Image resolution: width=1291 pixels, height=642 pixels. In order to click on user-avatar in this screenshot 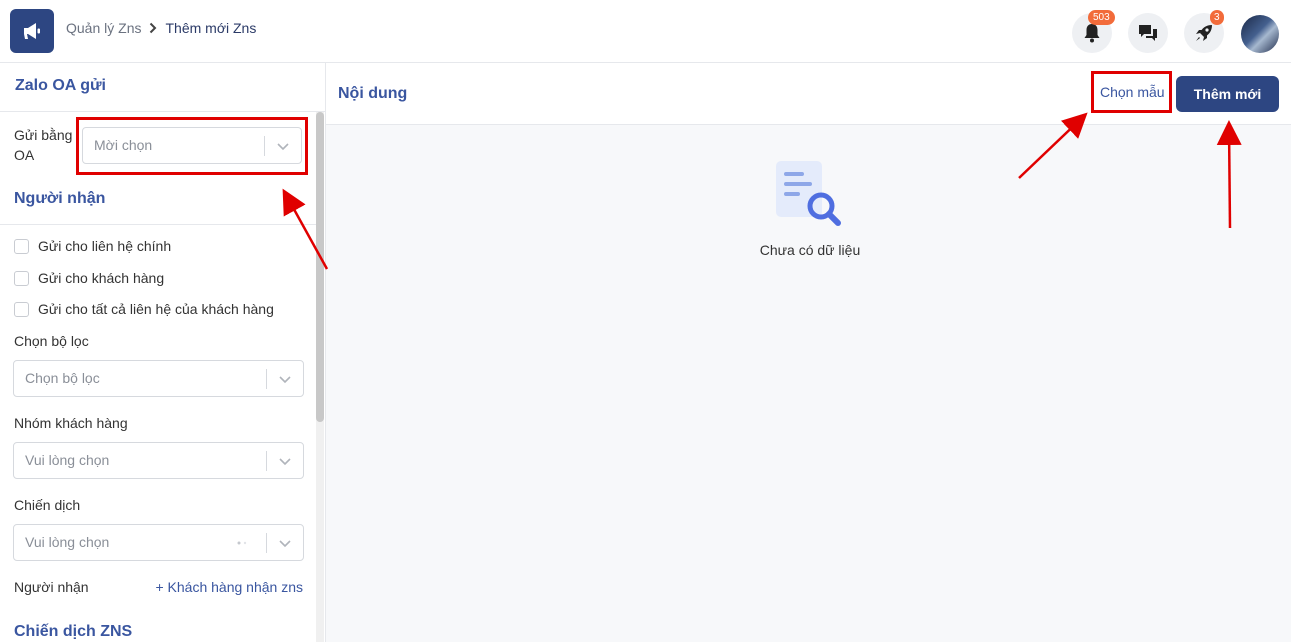, I will do `click(1260, 34)`.